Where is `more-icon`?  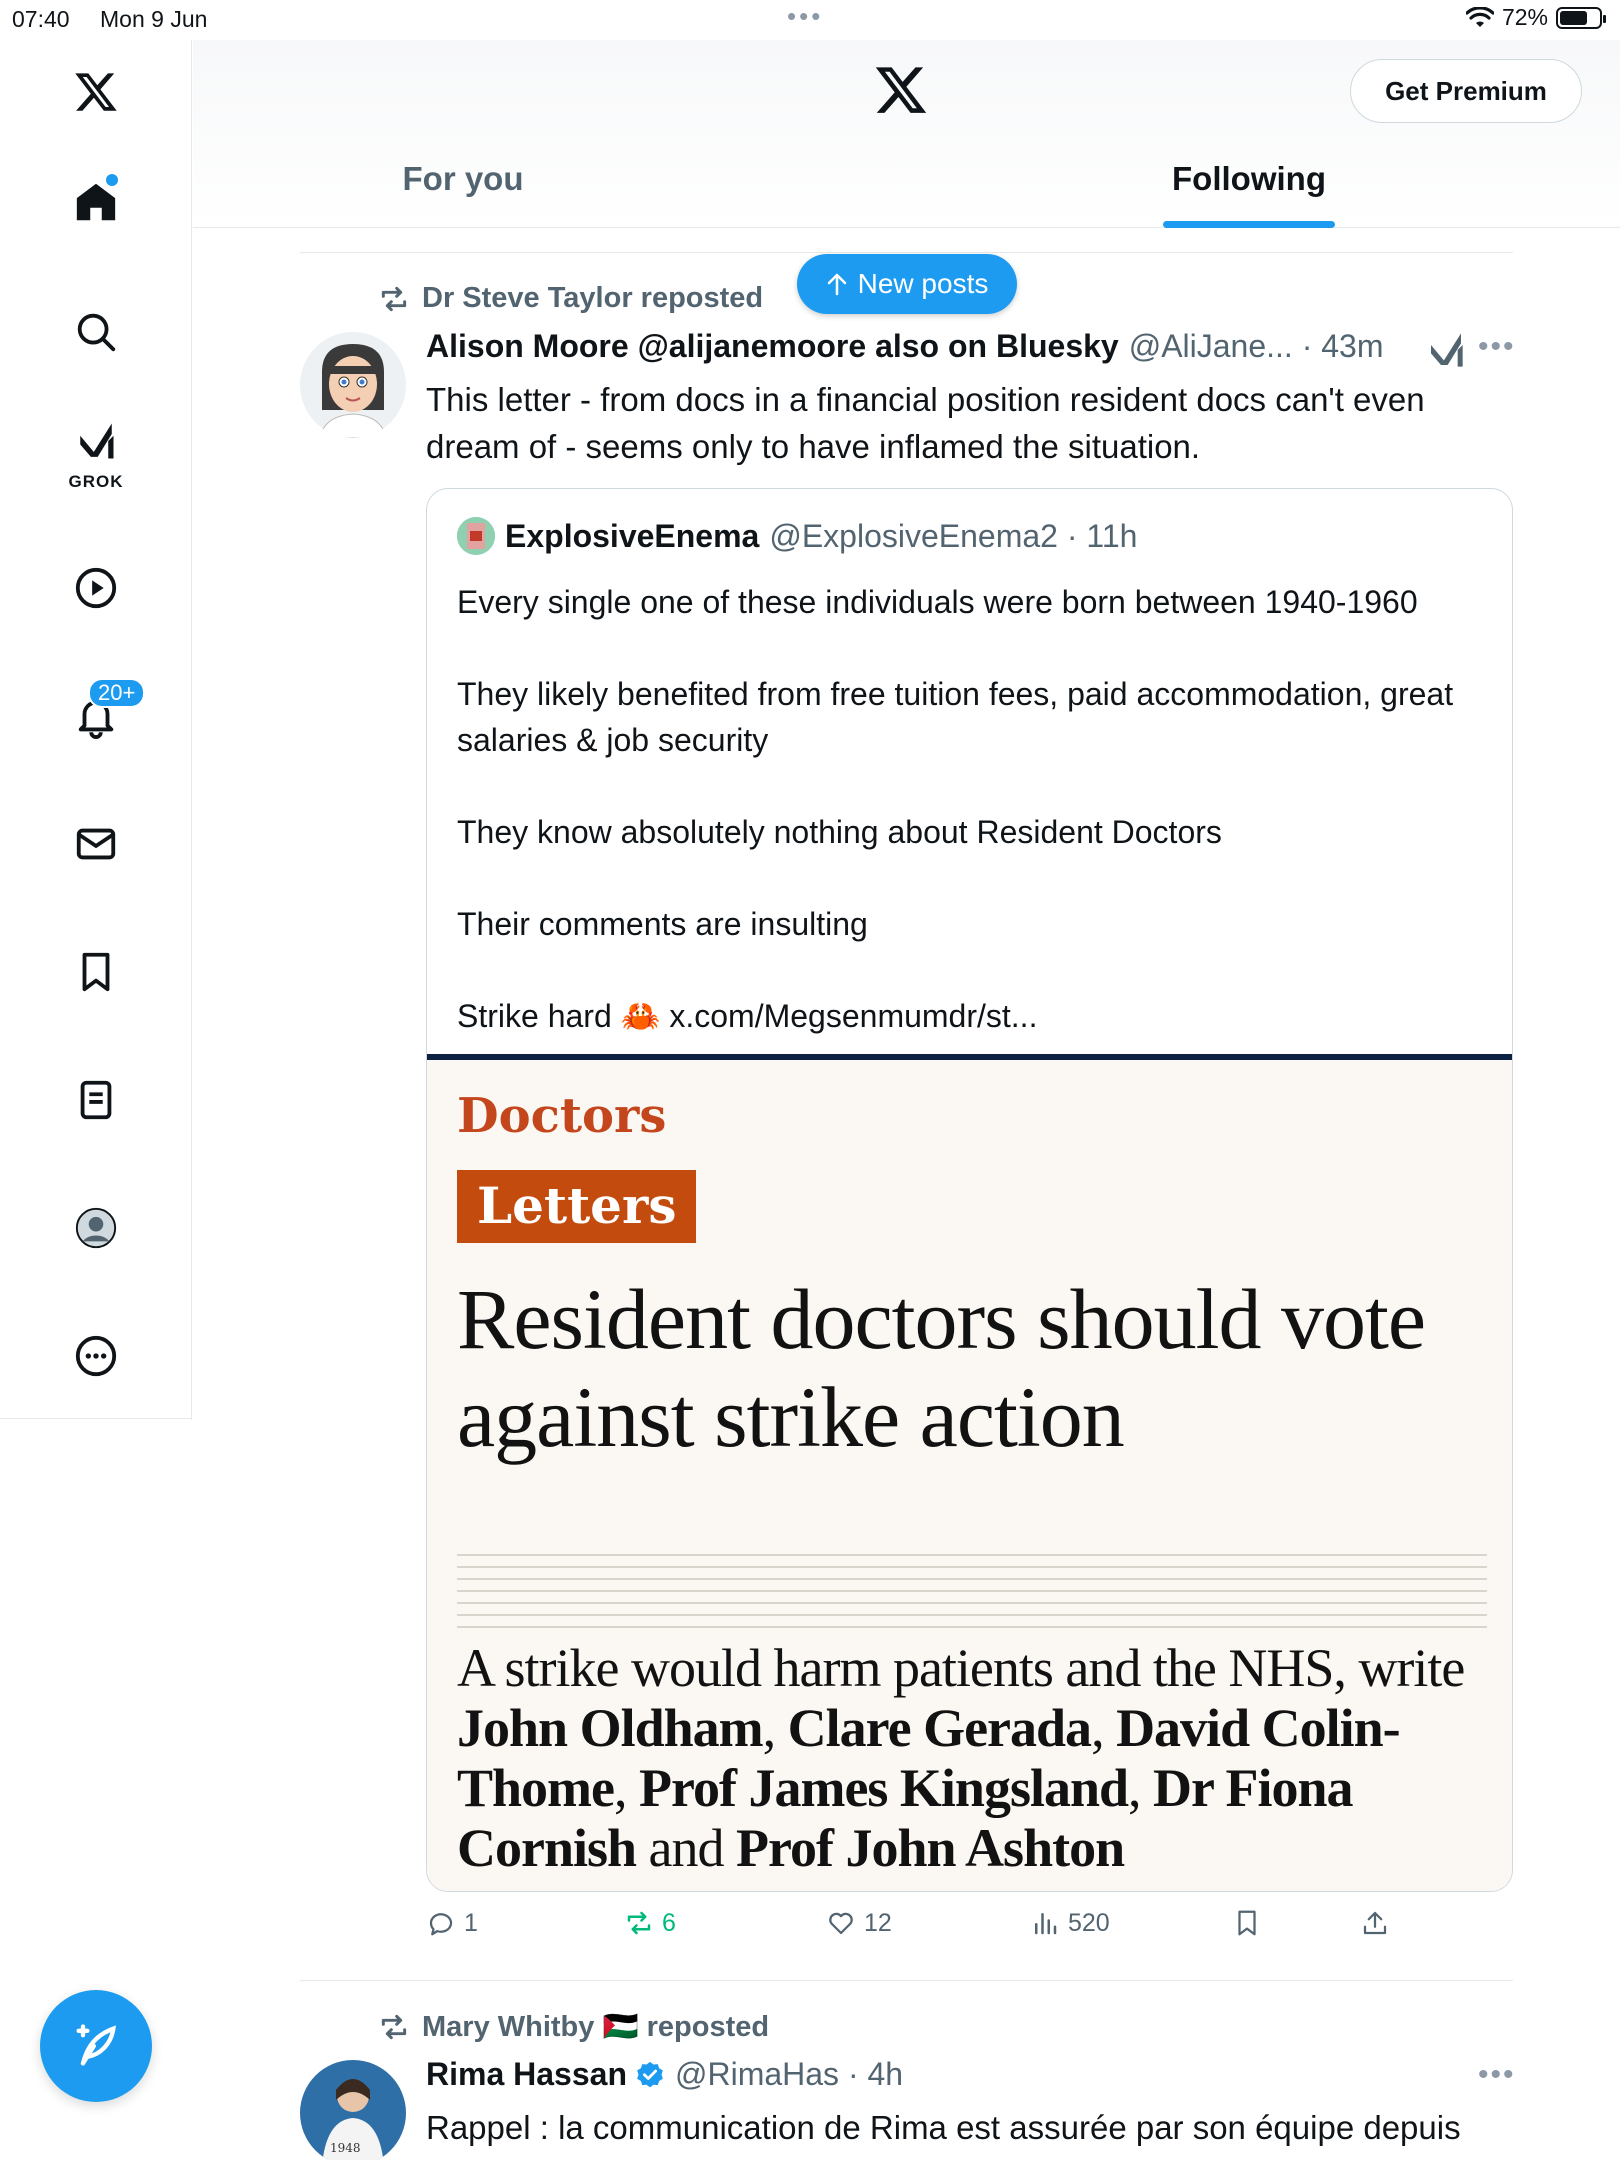
more-icon is located at coordinates (96, 1356).